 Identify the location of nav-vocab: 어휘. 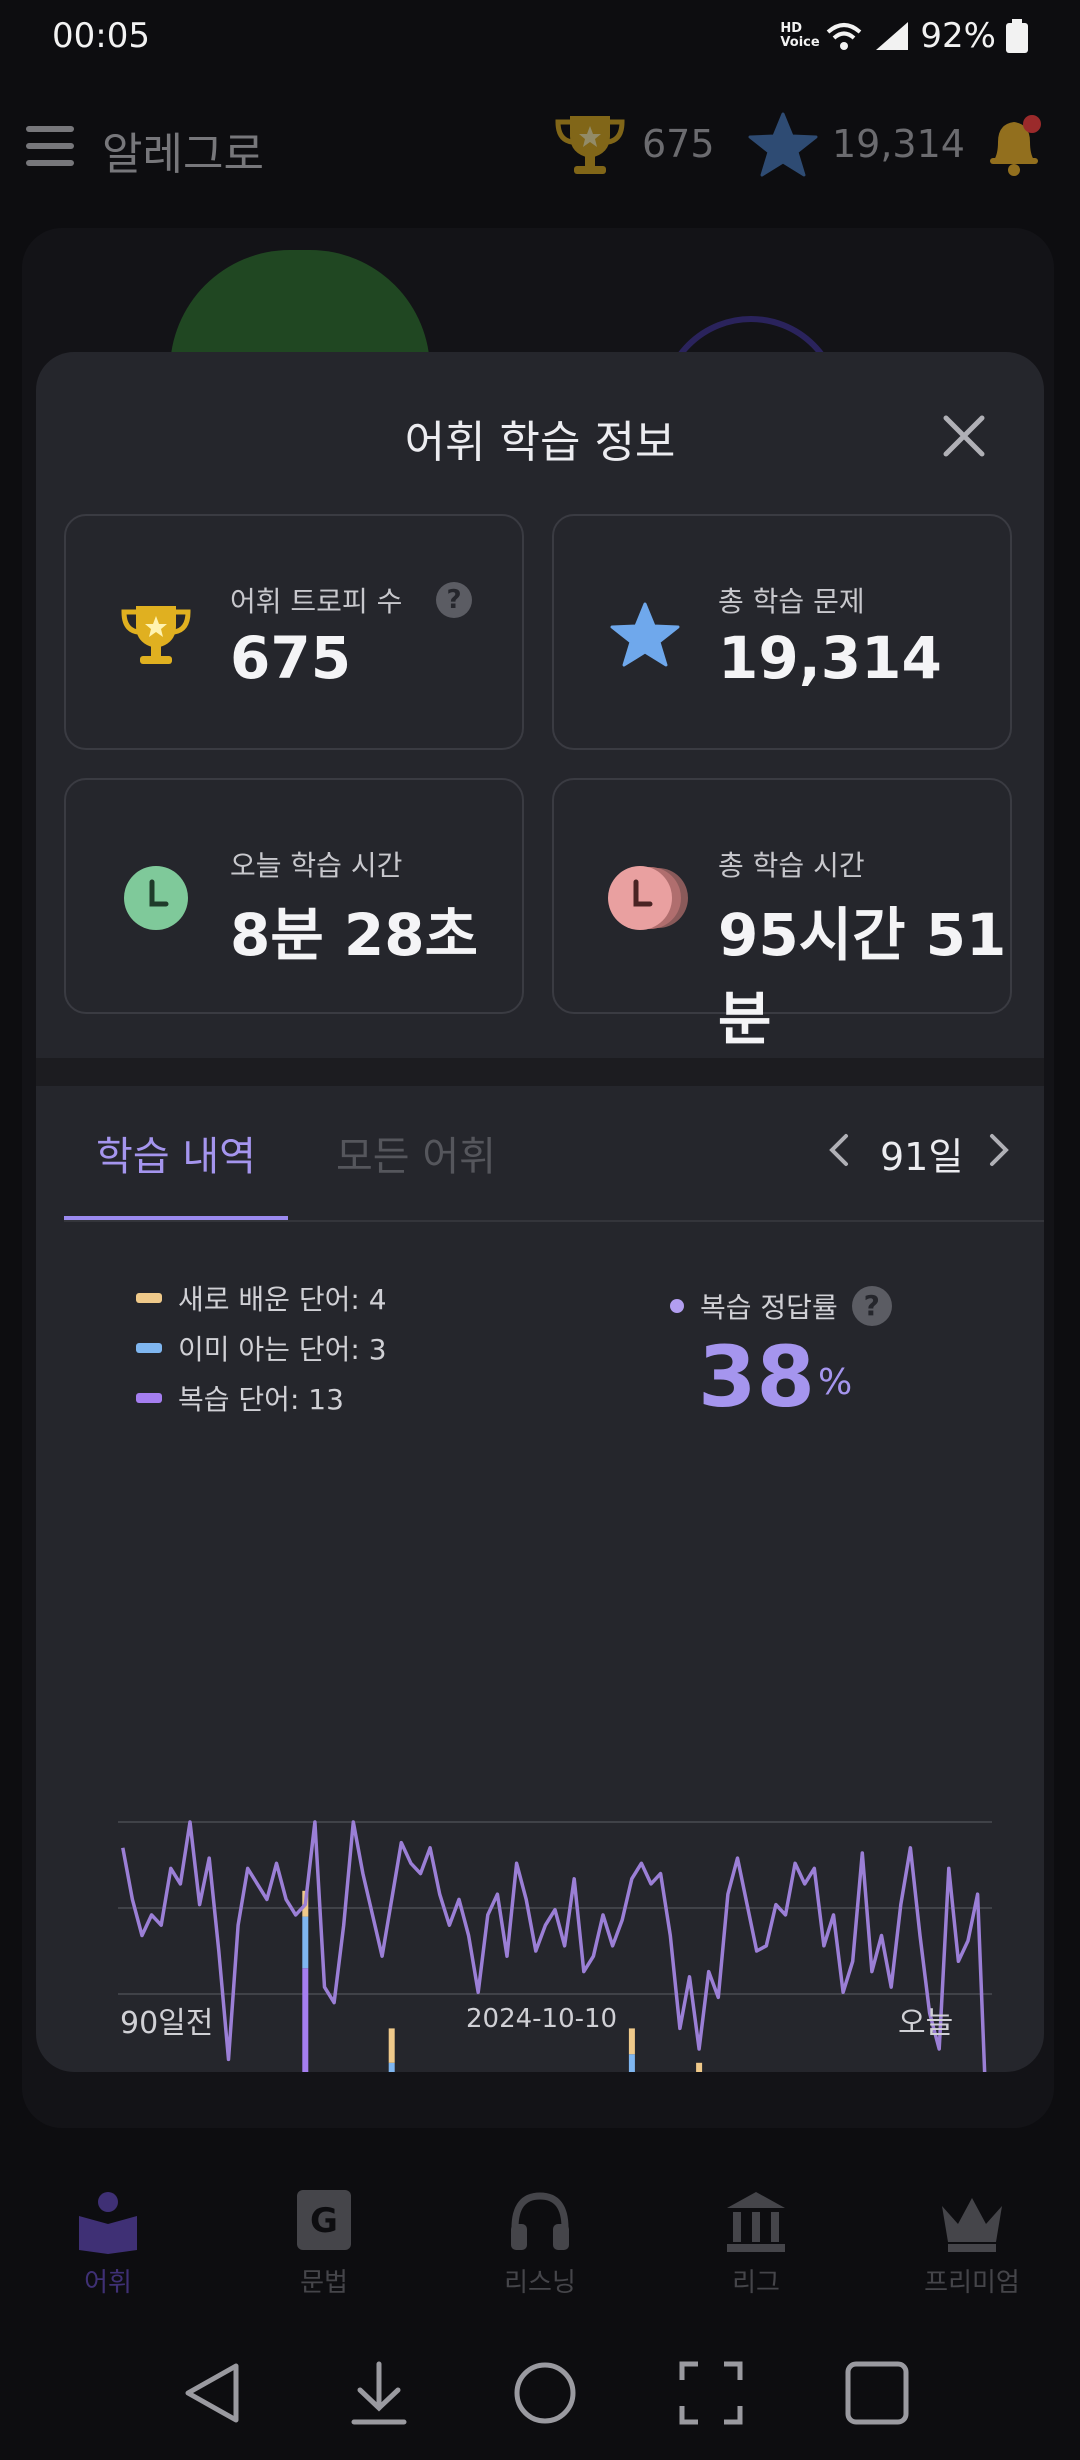
(108, 2243).